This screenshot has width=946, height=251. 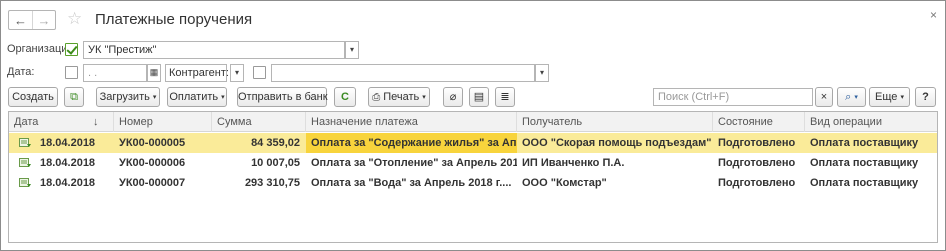 I want to click on organization-dropdown-button: ▾, so click(x=352, y=50).